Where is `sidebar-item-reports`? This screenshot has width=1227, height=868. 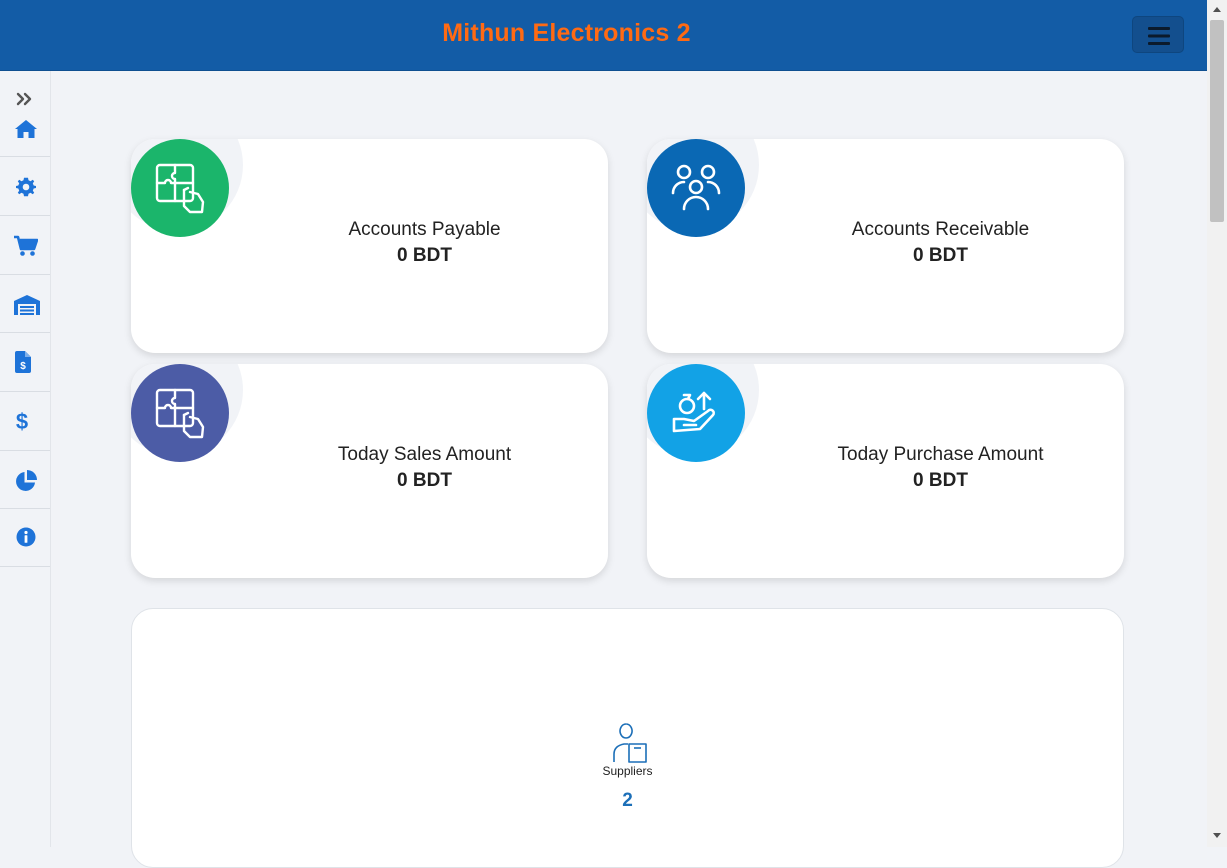
sidebar-item-reports is located at coordinates (25, 480).